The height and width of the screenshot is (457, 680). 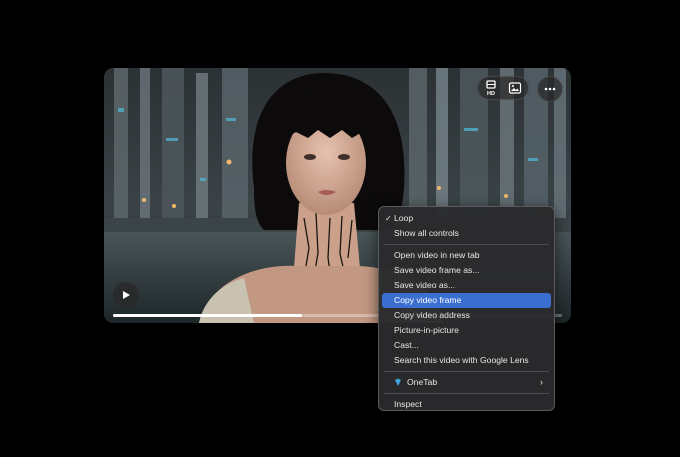 I want to click on menu-item-label: Copy video frame, so click(x=428, y=300).